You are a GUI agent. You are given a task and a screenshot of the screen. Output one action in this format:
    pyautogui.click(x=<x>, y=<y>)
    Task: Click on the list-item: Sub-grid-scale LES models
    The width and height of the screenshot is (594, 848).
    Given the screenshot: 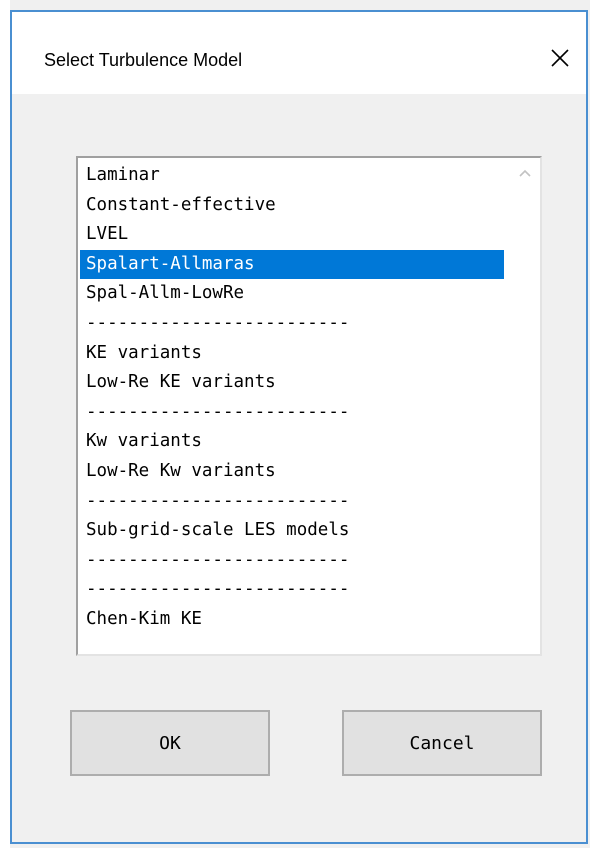 What is the action you would take?
    pyautogui.click(x=292, y=531)
    